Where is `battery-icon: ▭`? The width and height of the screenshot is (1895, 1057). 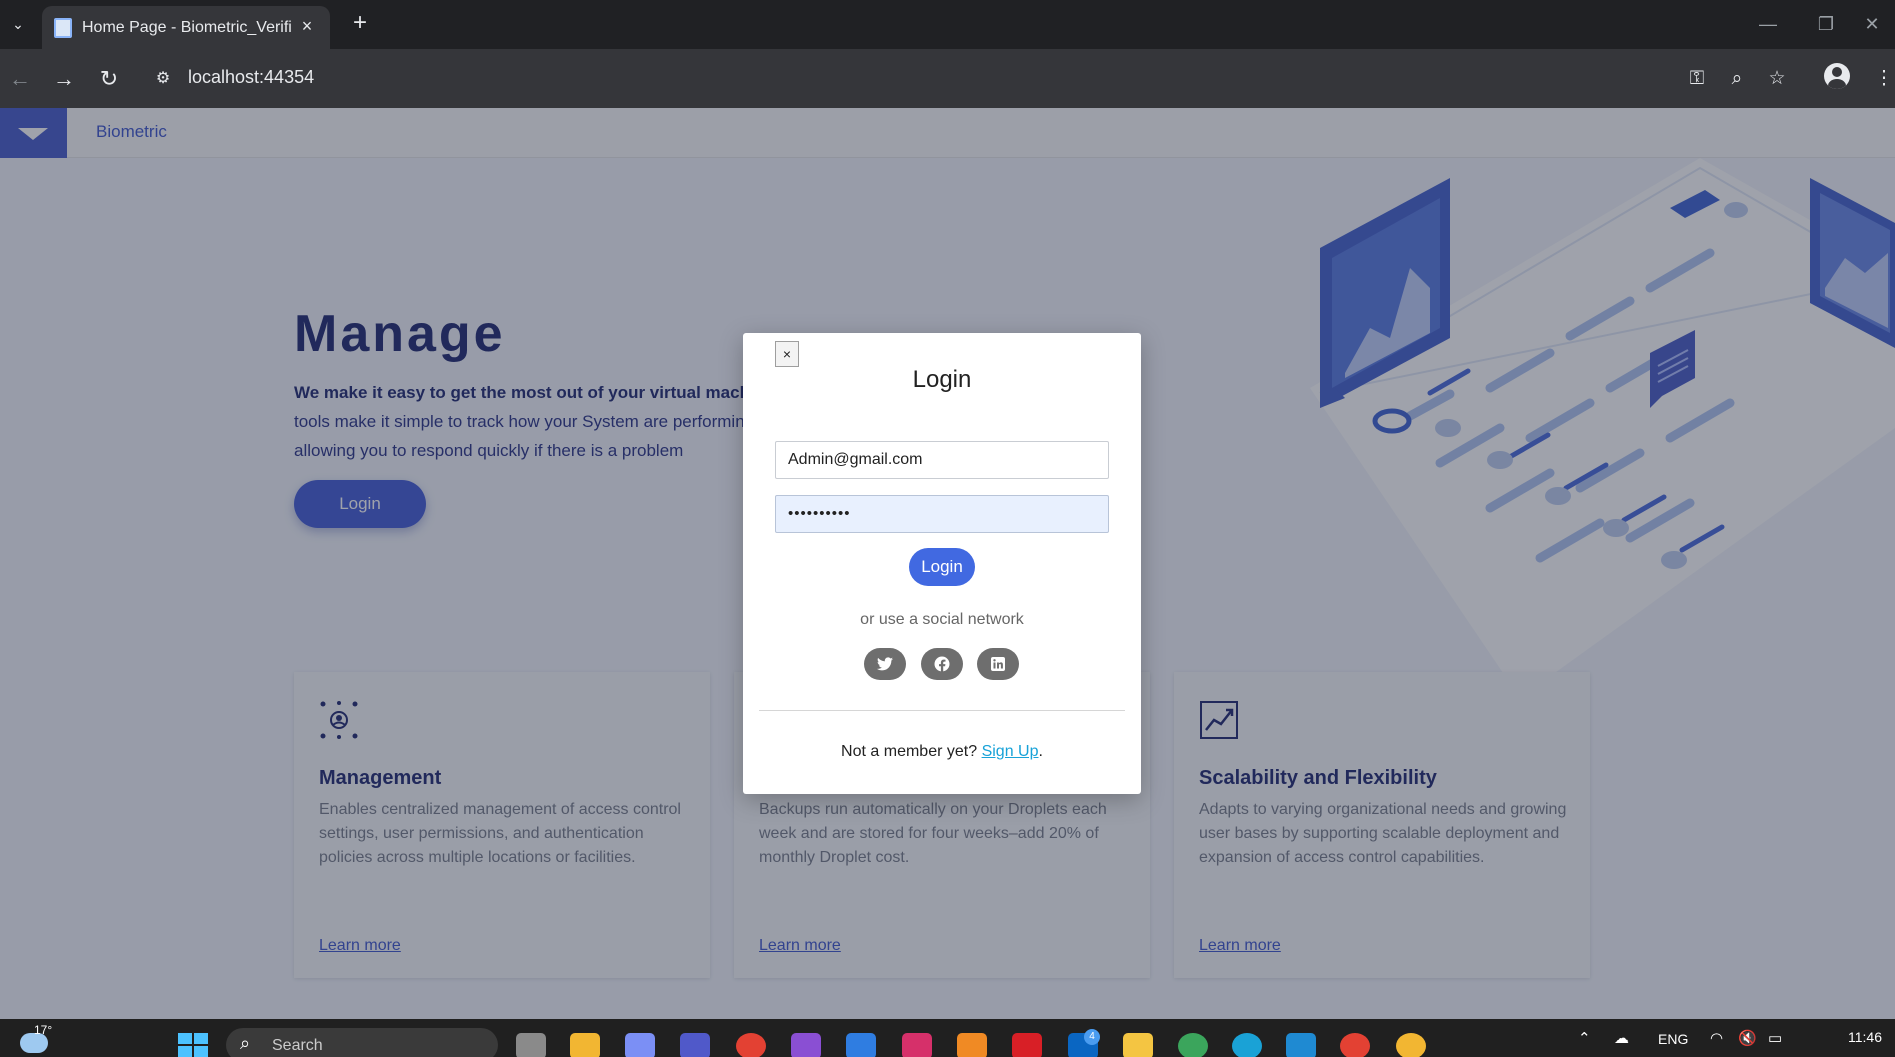 battery-icon: ▭ is located at coordinates (1775, 1038).